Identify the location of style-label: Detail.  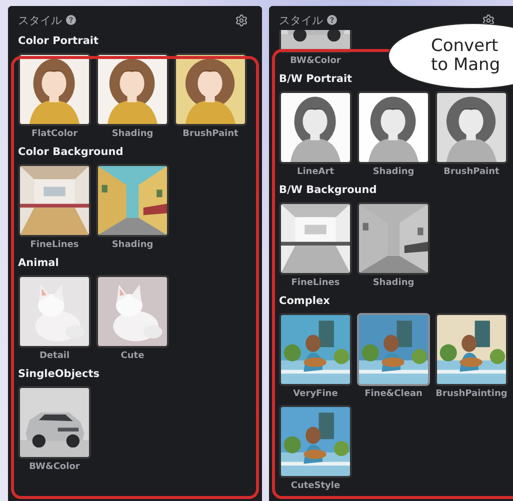
(54, 356).